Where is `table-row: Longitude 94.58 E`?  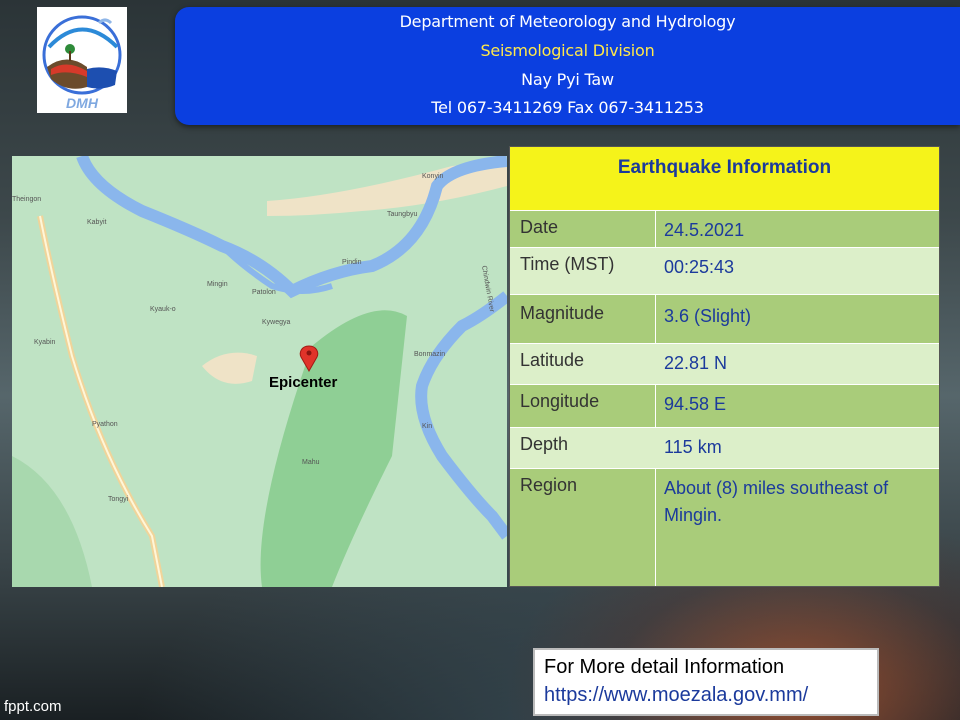 table-row: Longitude 94.58 E is located at coordinates (724, 406).